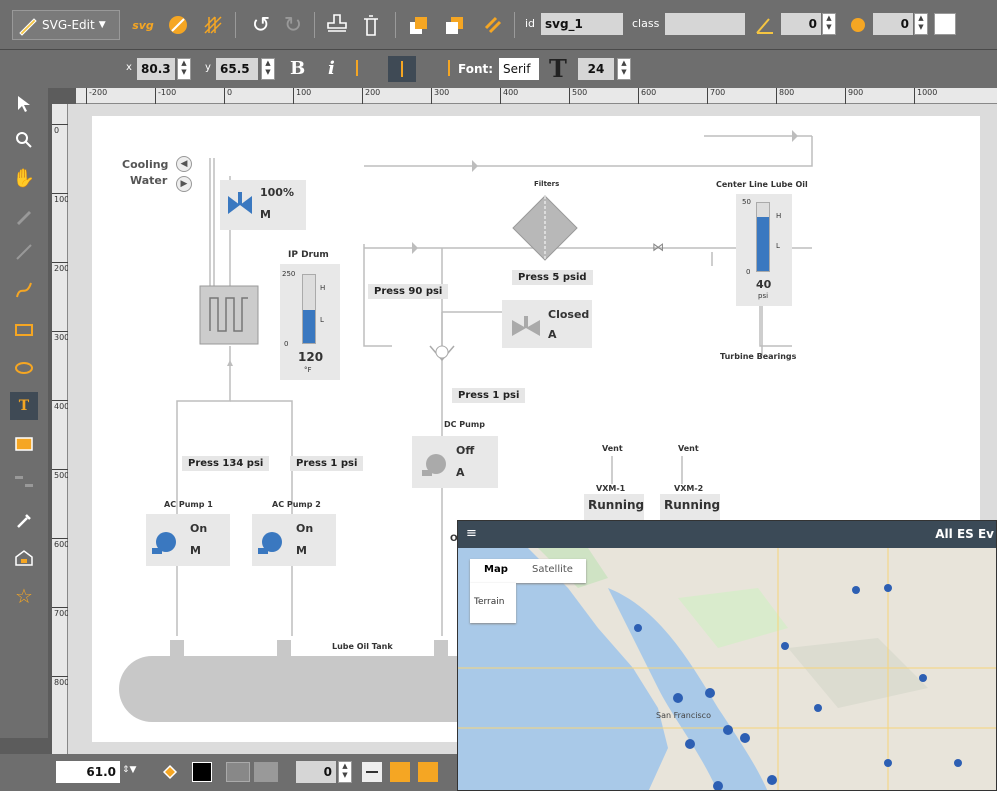  What do you see at coordinates (24, 178) in the screenshot?
I see `pan-tool-icon: ✋` at bounding box center [24, 178].